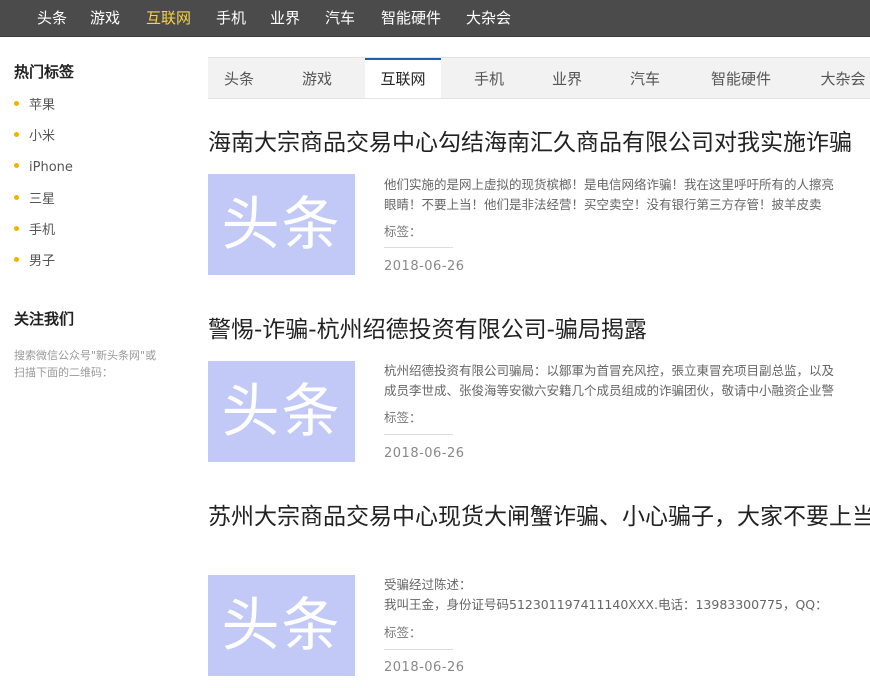 Image resolution: width=870 pixels, height=688 pixels. What do you see at coordinates (231, 18) in the screenshot?
I see `top-nav-item-phones: 手机` at bounding box center [231, 18].